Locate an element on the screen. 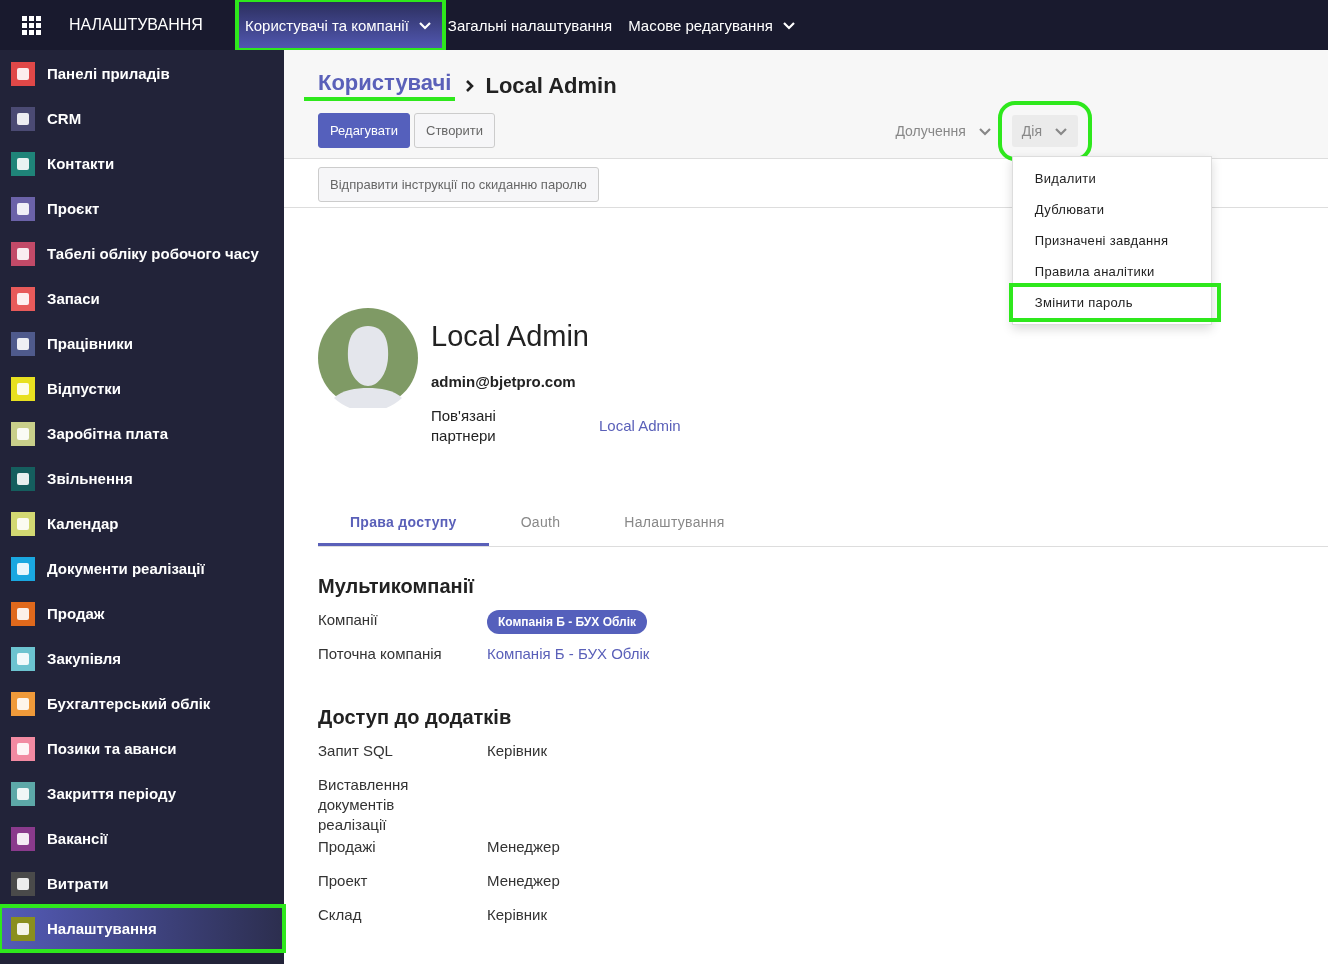 The image size is (1328, 964). company-tag: Компанія Б - БУХ Облік is located at coordinates (567, 622).